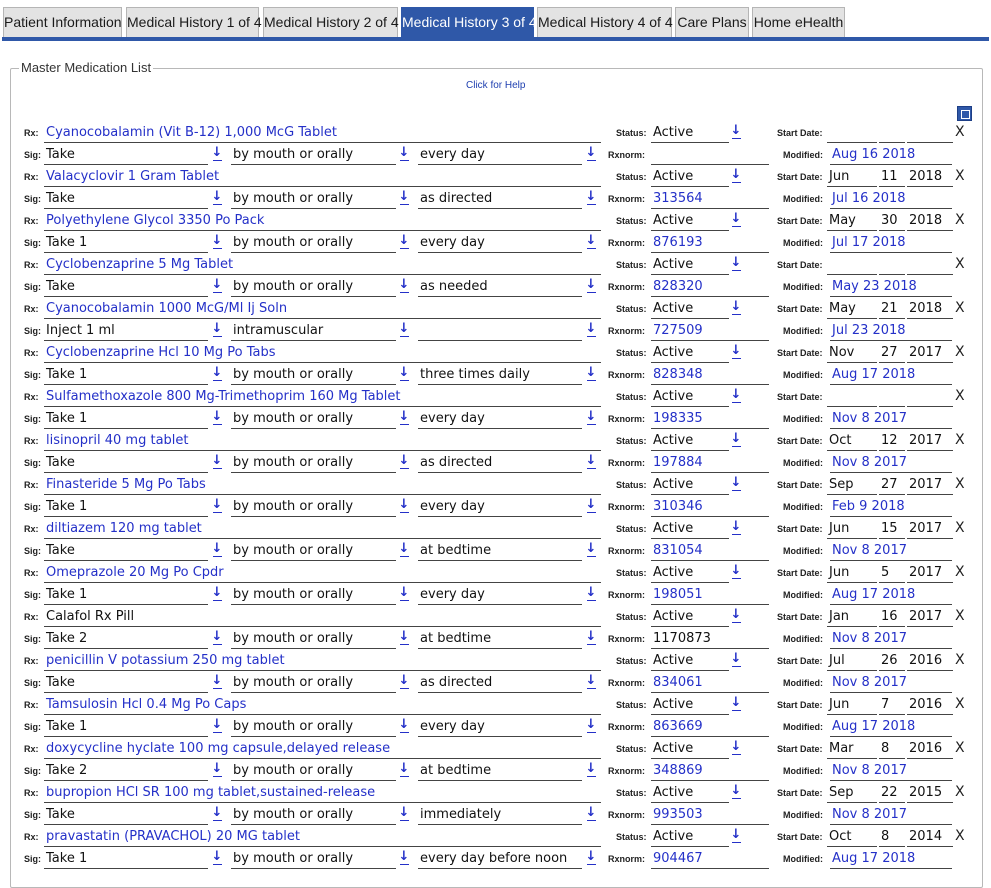  Describe the element at coordinates (710, 815) in the screenshot. I see `rxnorm-value: 993503` at that location.